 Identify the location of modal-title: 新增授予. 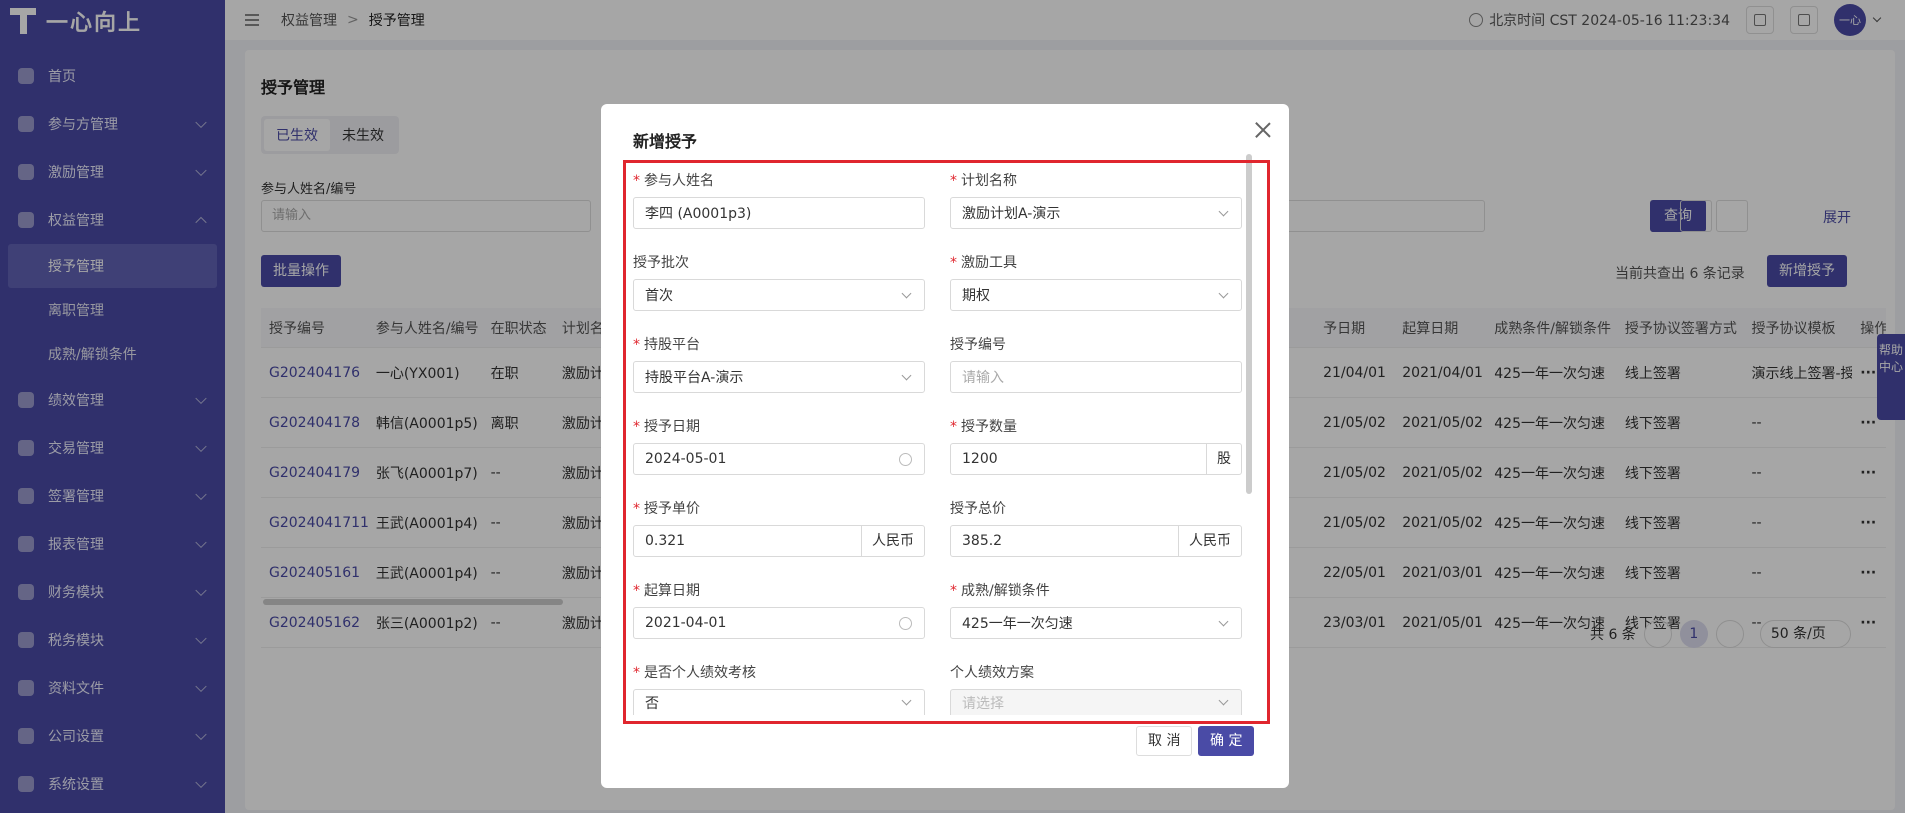
(665, 141).